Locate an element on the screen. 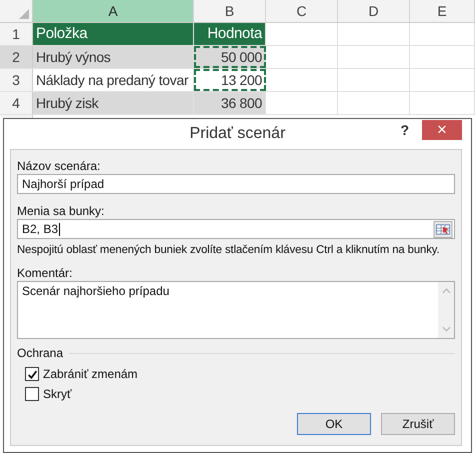  comment-field: Scenár najhoršieho prípadu is located at coordinates (236, 310).